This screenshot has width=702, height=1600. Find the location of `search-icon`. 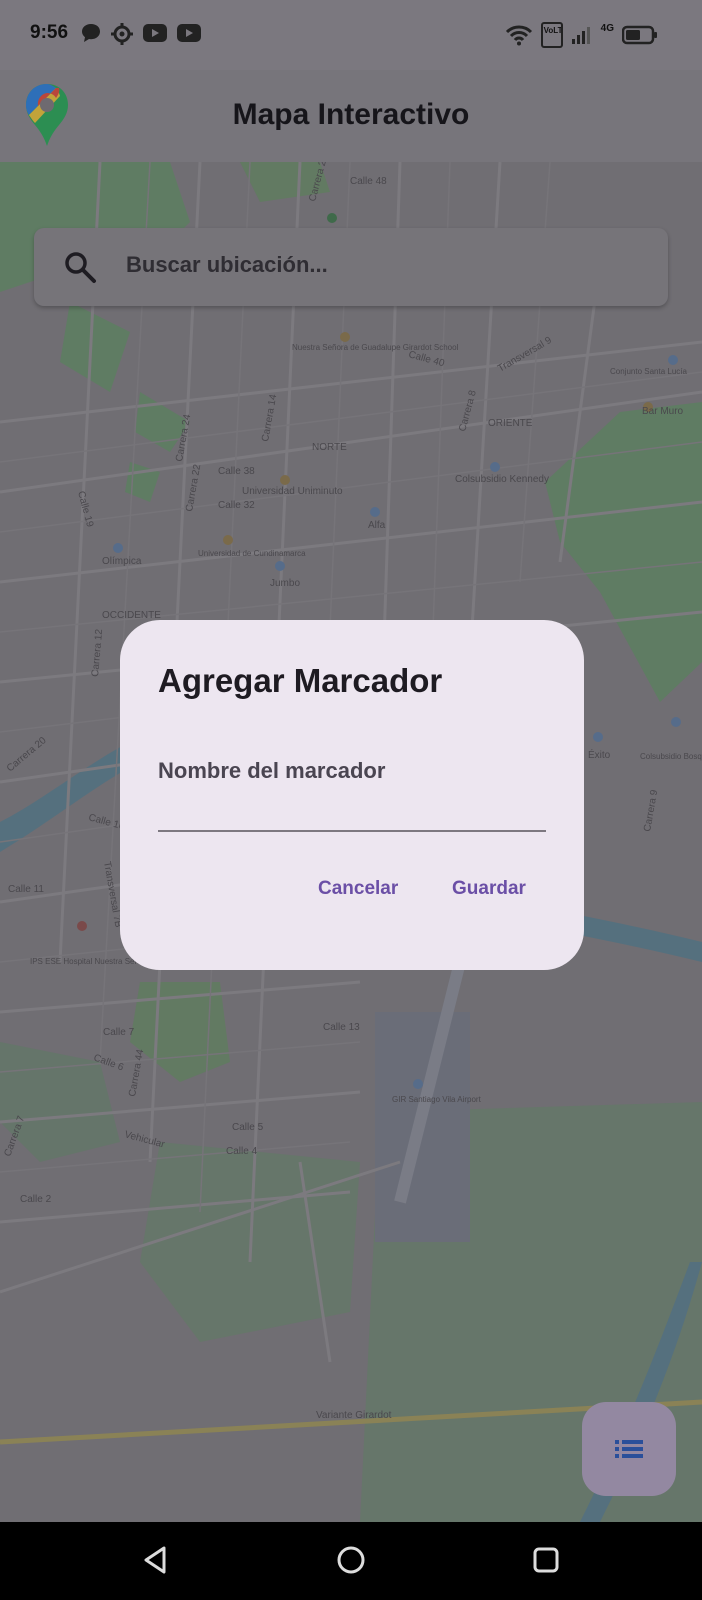

search-icon is located at coordinates (80, 267).